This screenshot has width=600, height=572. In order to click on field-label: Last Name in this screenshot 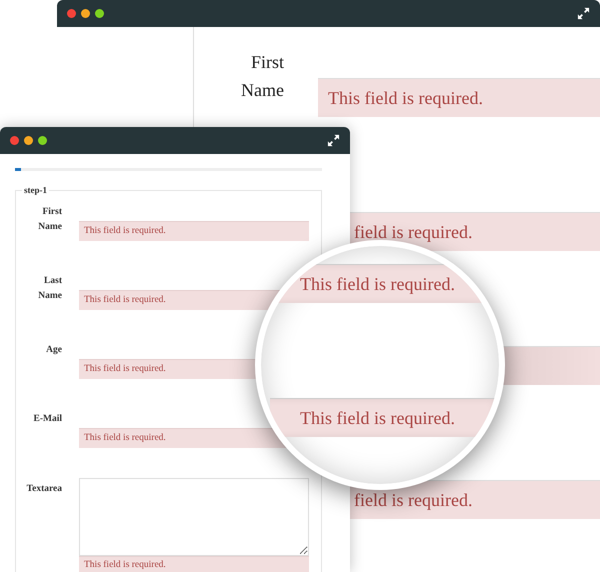, I will do `click(49, 289)`.